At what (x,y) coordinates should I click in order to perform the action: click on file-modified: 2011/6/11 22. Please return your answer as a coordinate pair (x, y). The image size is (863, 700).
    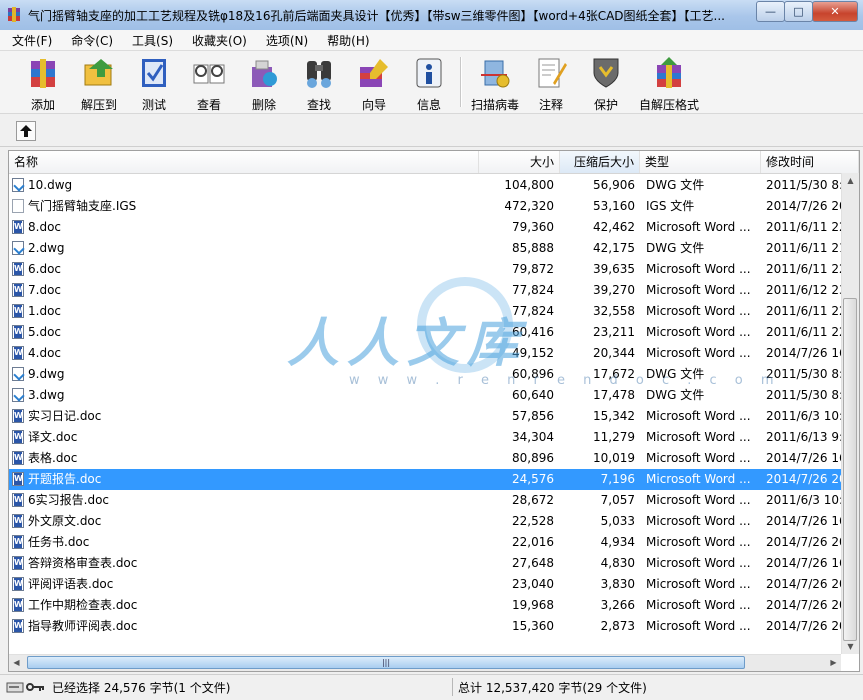
    Looking at the image, I should click on (806, 269).